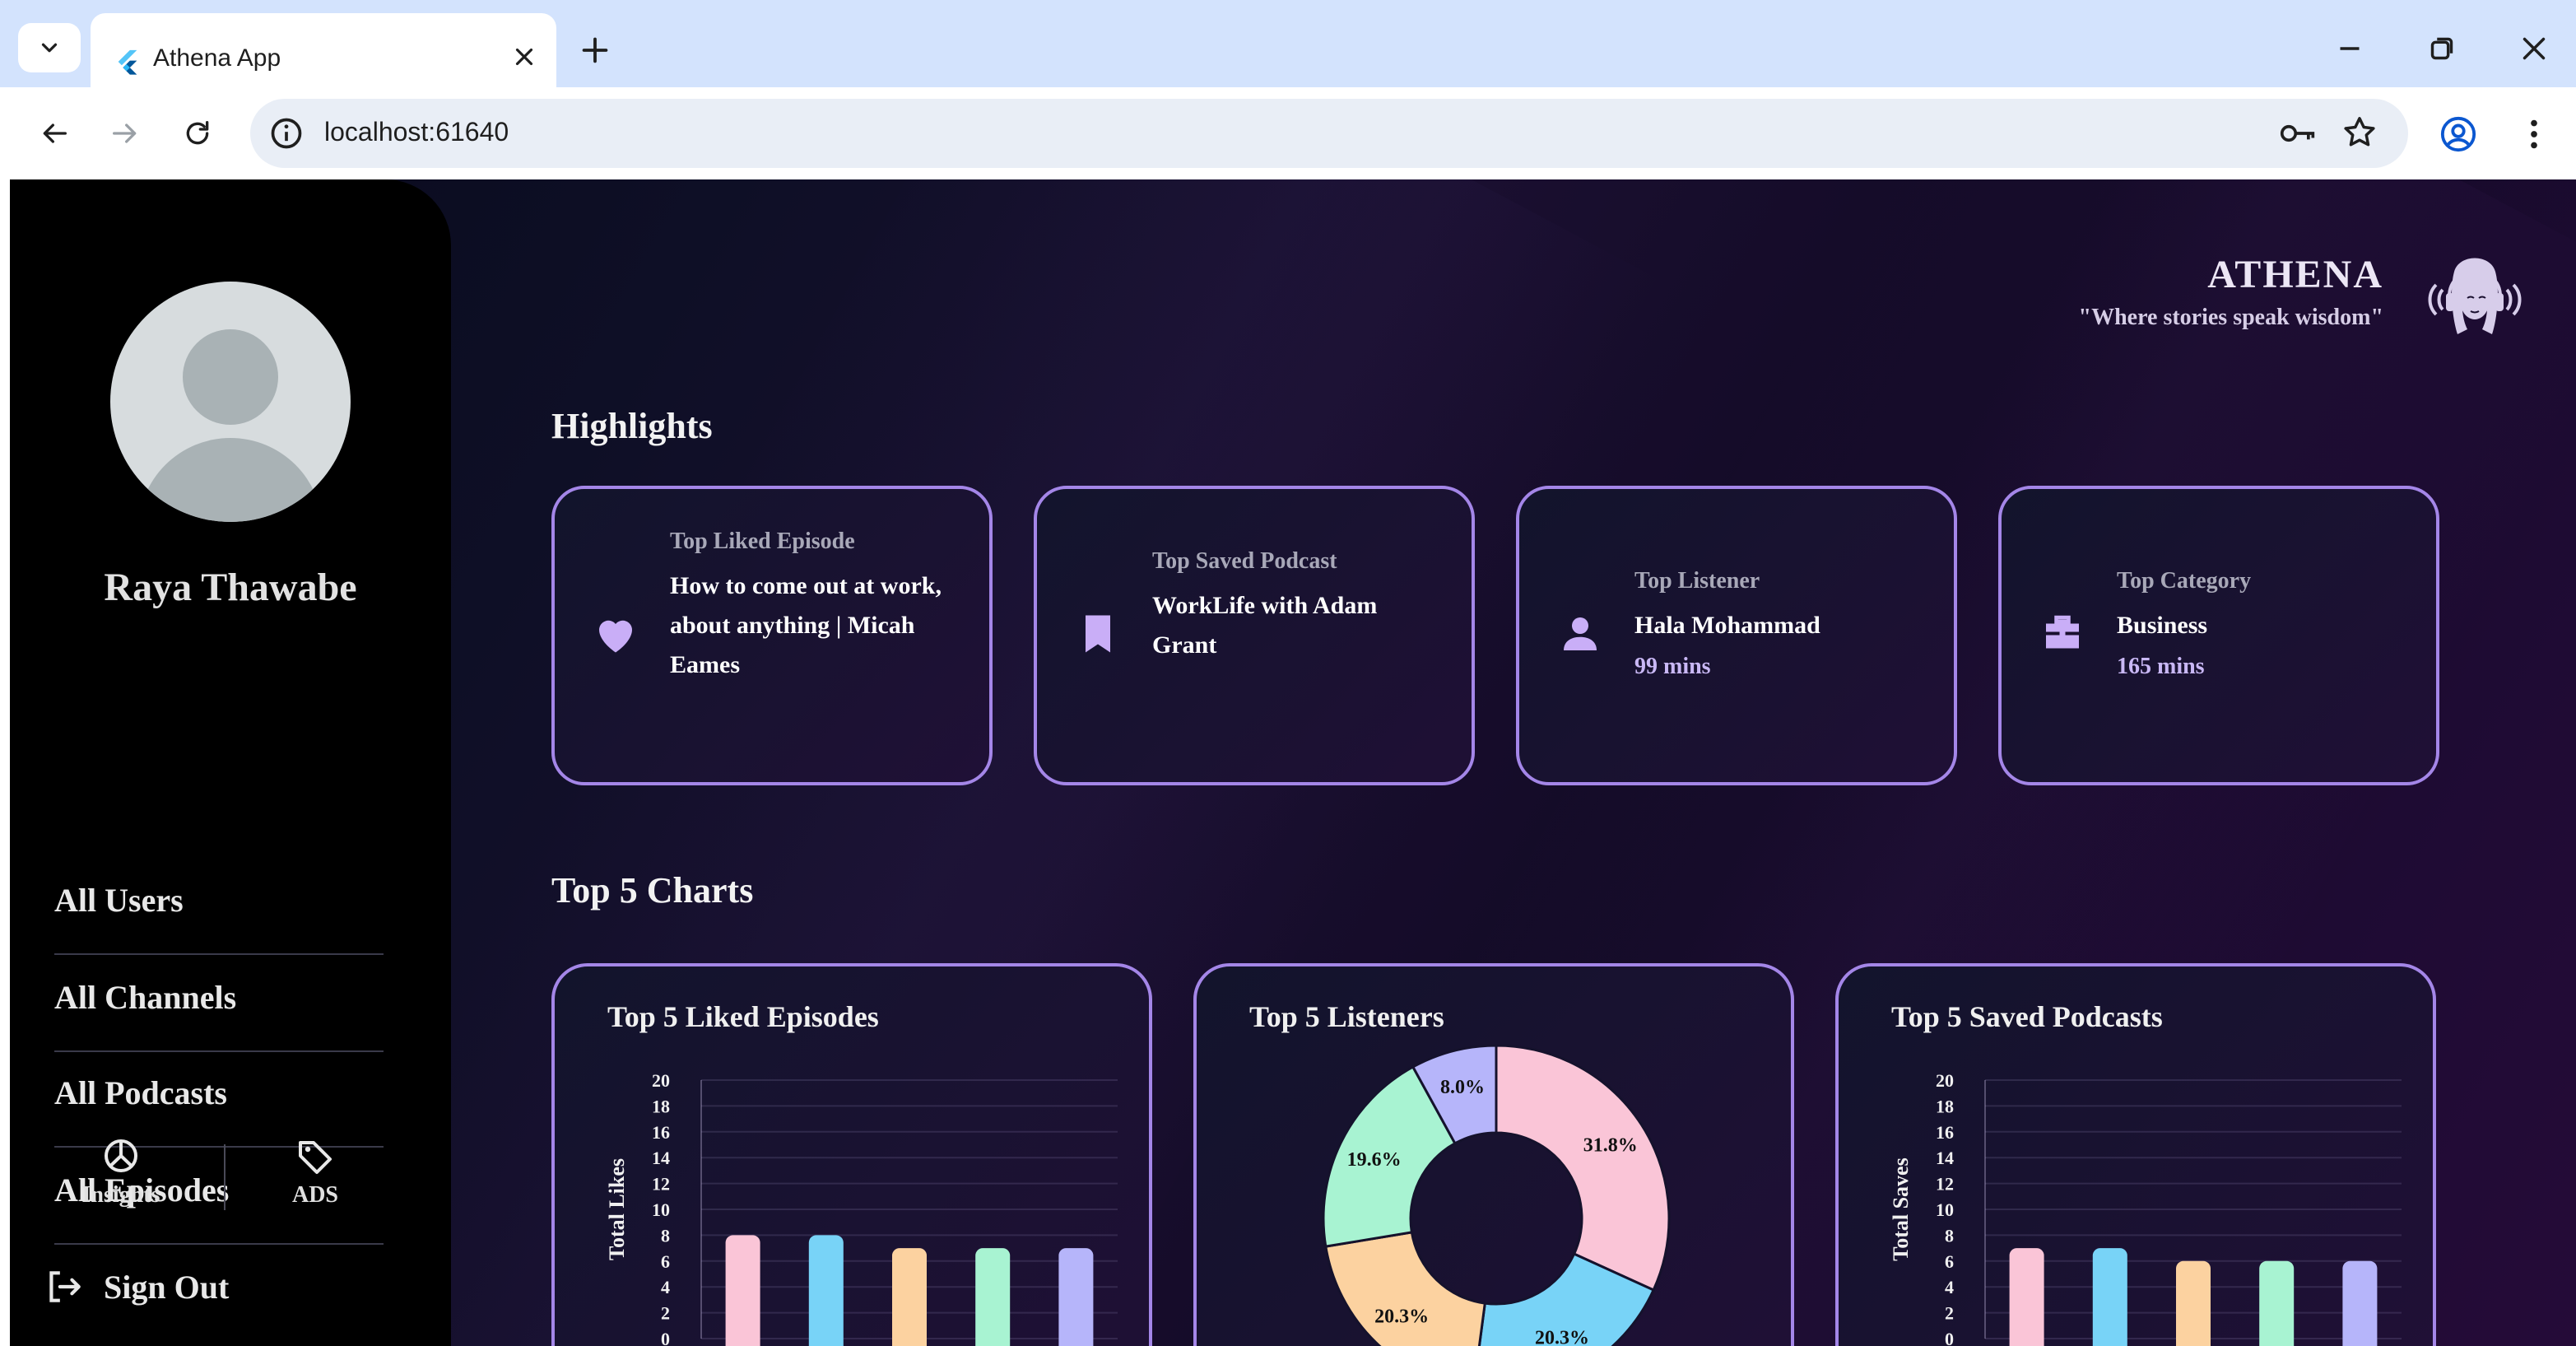  I want to click on sidebar-item-label: All Channels, so click(145, 997).